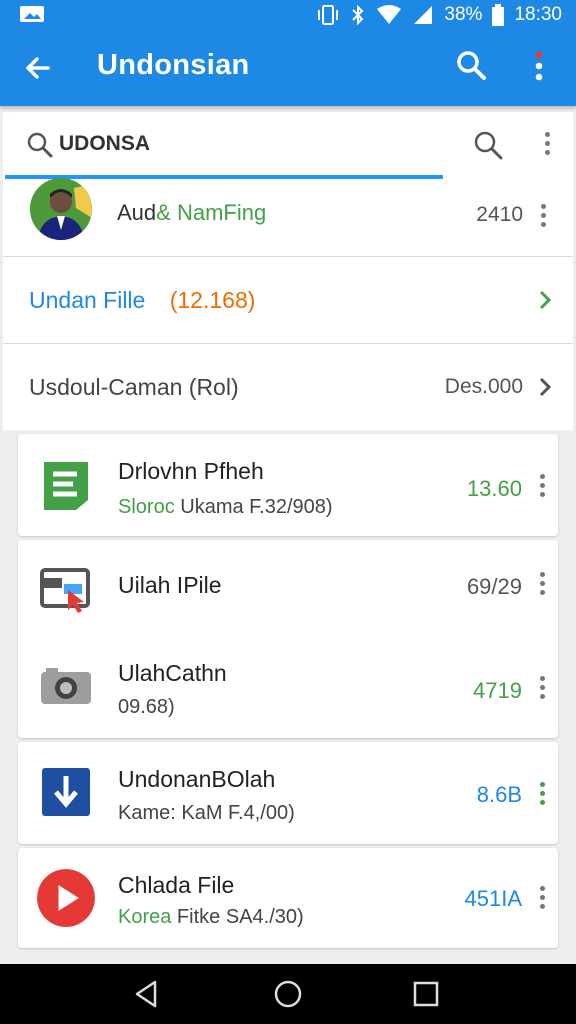 Image resolution: width=576 pixels, height=1024 pixels. I want to click on search-input: UDONSA, so click(104, 144).